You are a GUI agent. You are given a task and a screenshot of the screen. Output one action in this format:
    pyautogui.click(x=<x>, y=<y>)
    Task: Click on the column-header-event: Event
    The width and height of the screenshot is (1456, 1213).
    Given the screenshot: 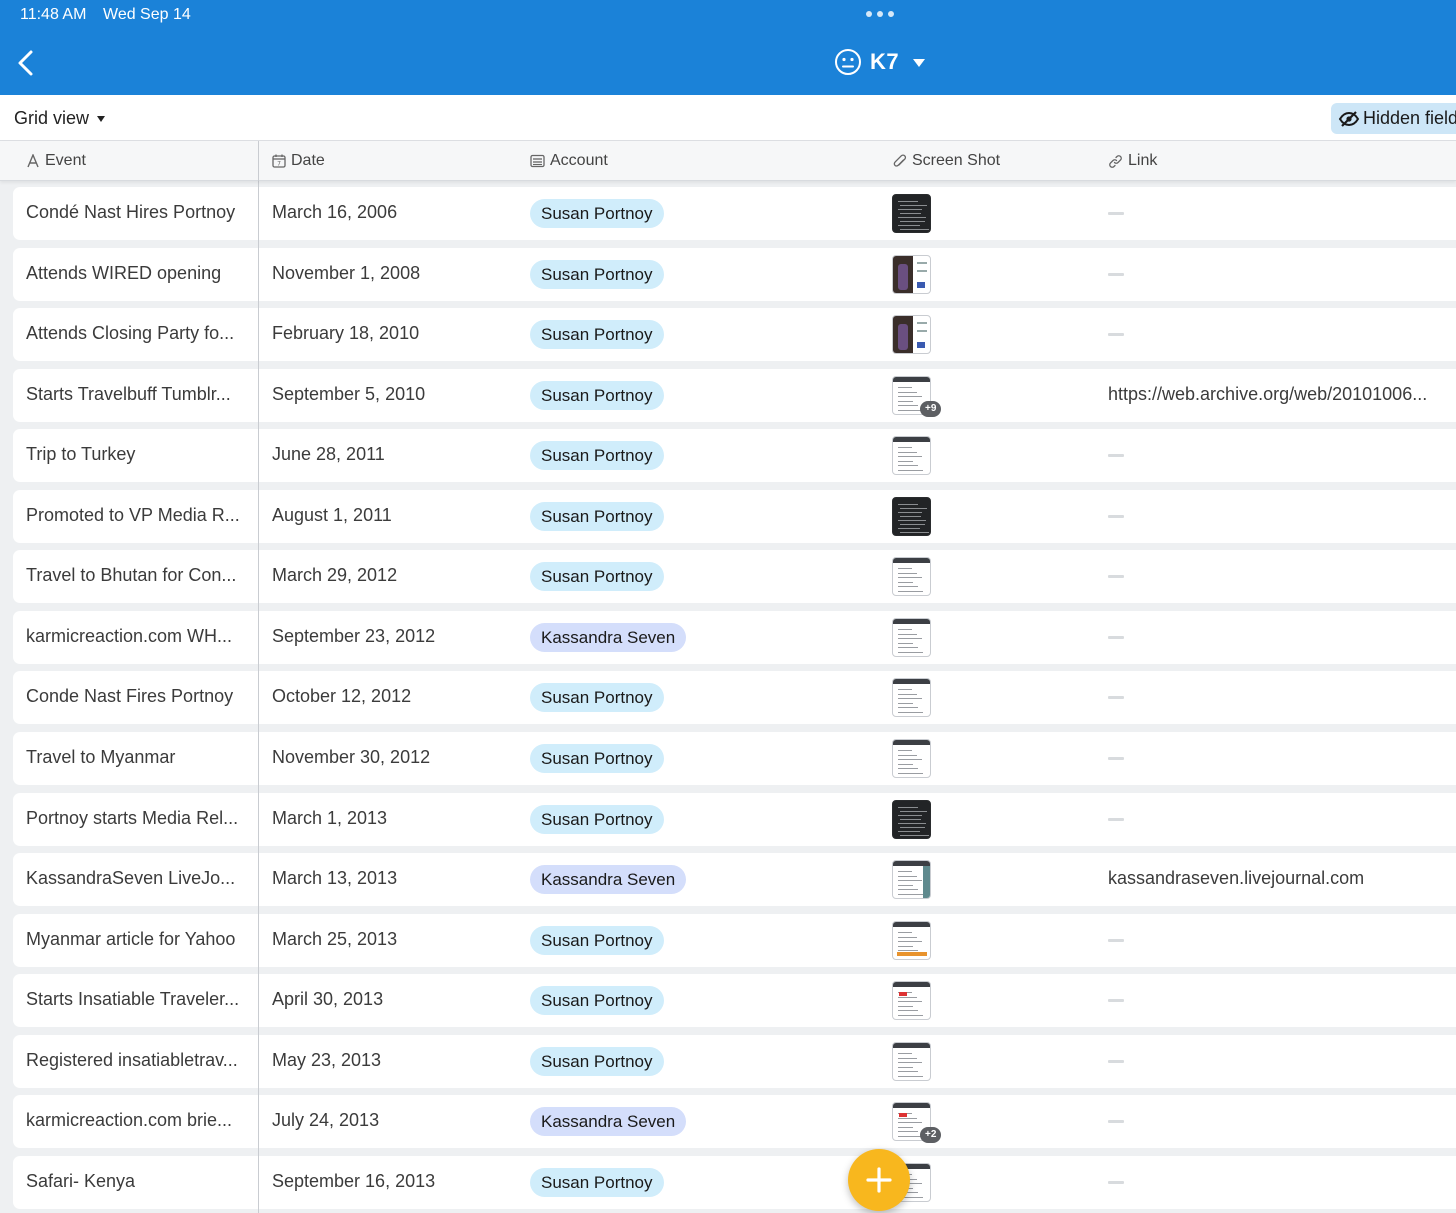 What is the action you would take?
    pyautogui.click(x=56, y=161)
    